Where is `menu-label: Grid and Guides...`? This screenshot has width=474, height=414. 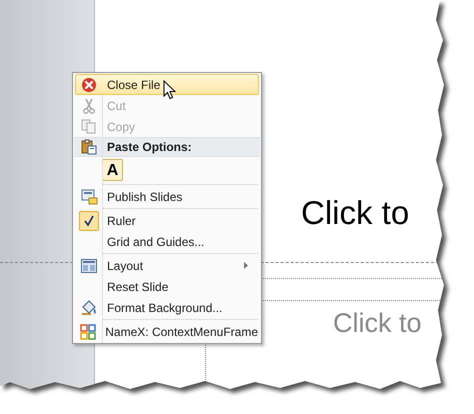
menu-label: Grid and Guides... is located at coordinates (155, 242).